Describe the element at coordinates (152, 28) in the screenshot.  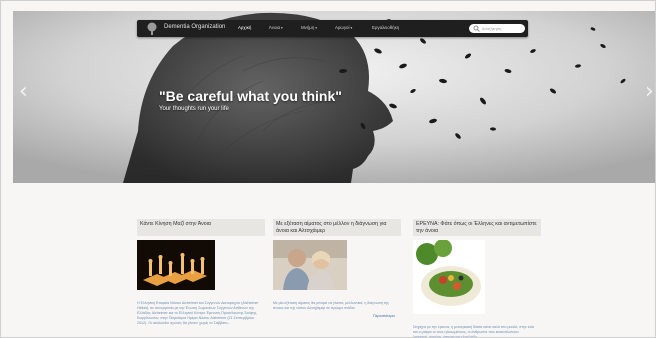
I see `tree-head-logo-icon` at that location.